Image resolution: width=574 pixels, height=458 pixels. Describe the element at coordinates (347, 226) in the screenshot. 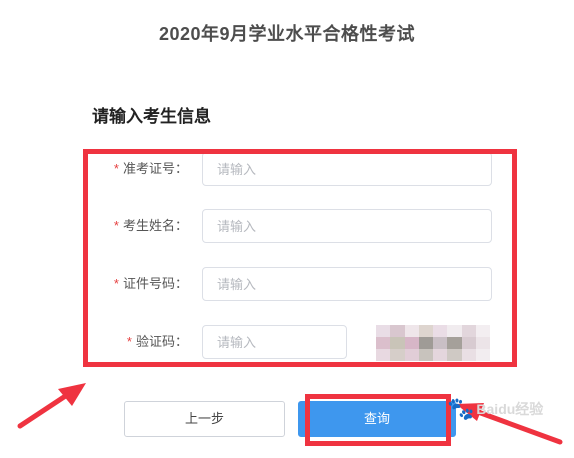

I see `student-name-input` at that location.